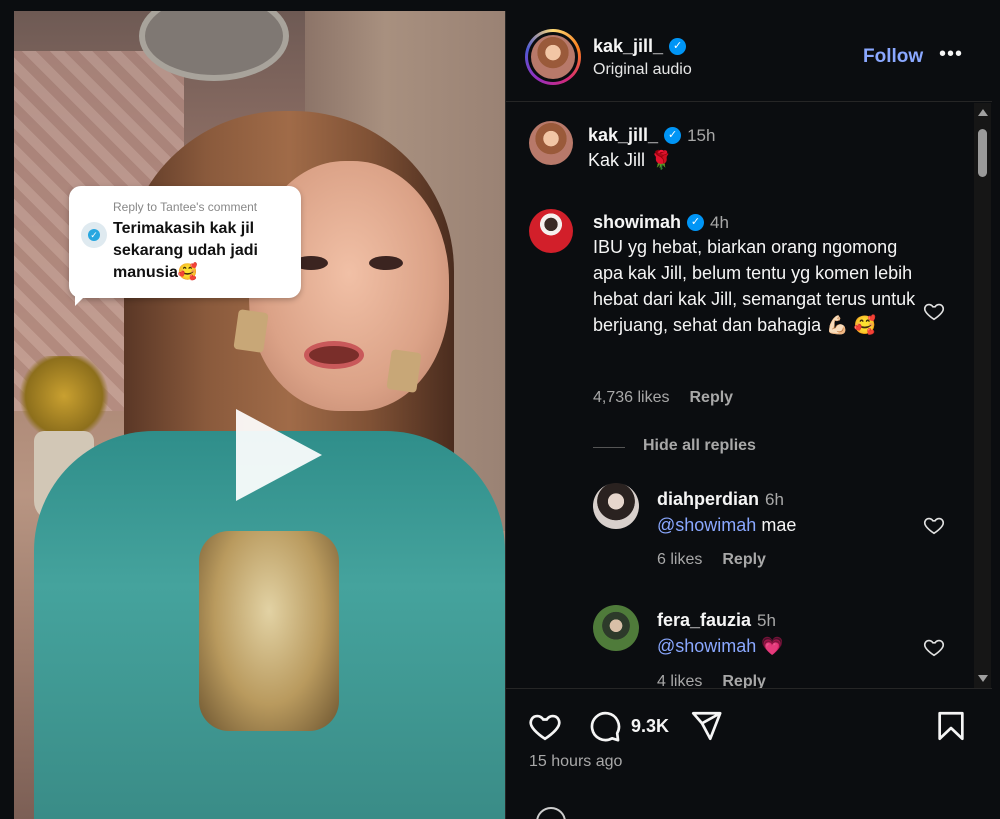  I want to click on share-icon, so click(706, 726).